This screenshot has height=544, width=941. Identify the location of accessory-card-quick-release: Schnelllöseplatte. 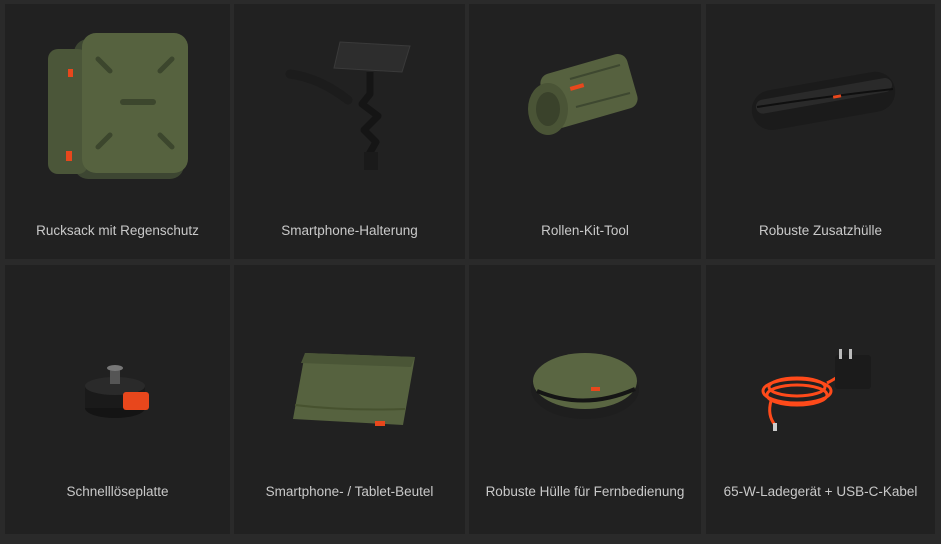
(117, 399).